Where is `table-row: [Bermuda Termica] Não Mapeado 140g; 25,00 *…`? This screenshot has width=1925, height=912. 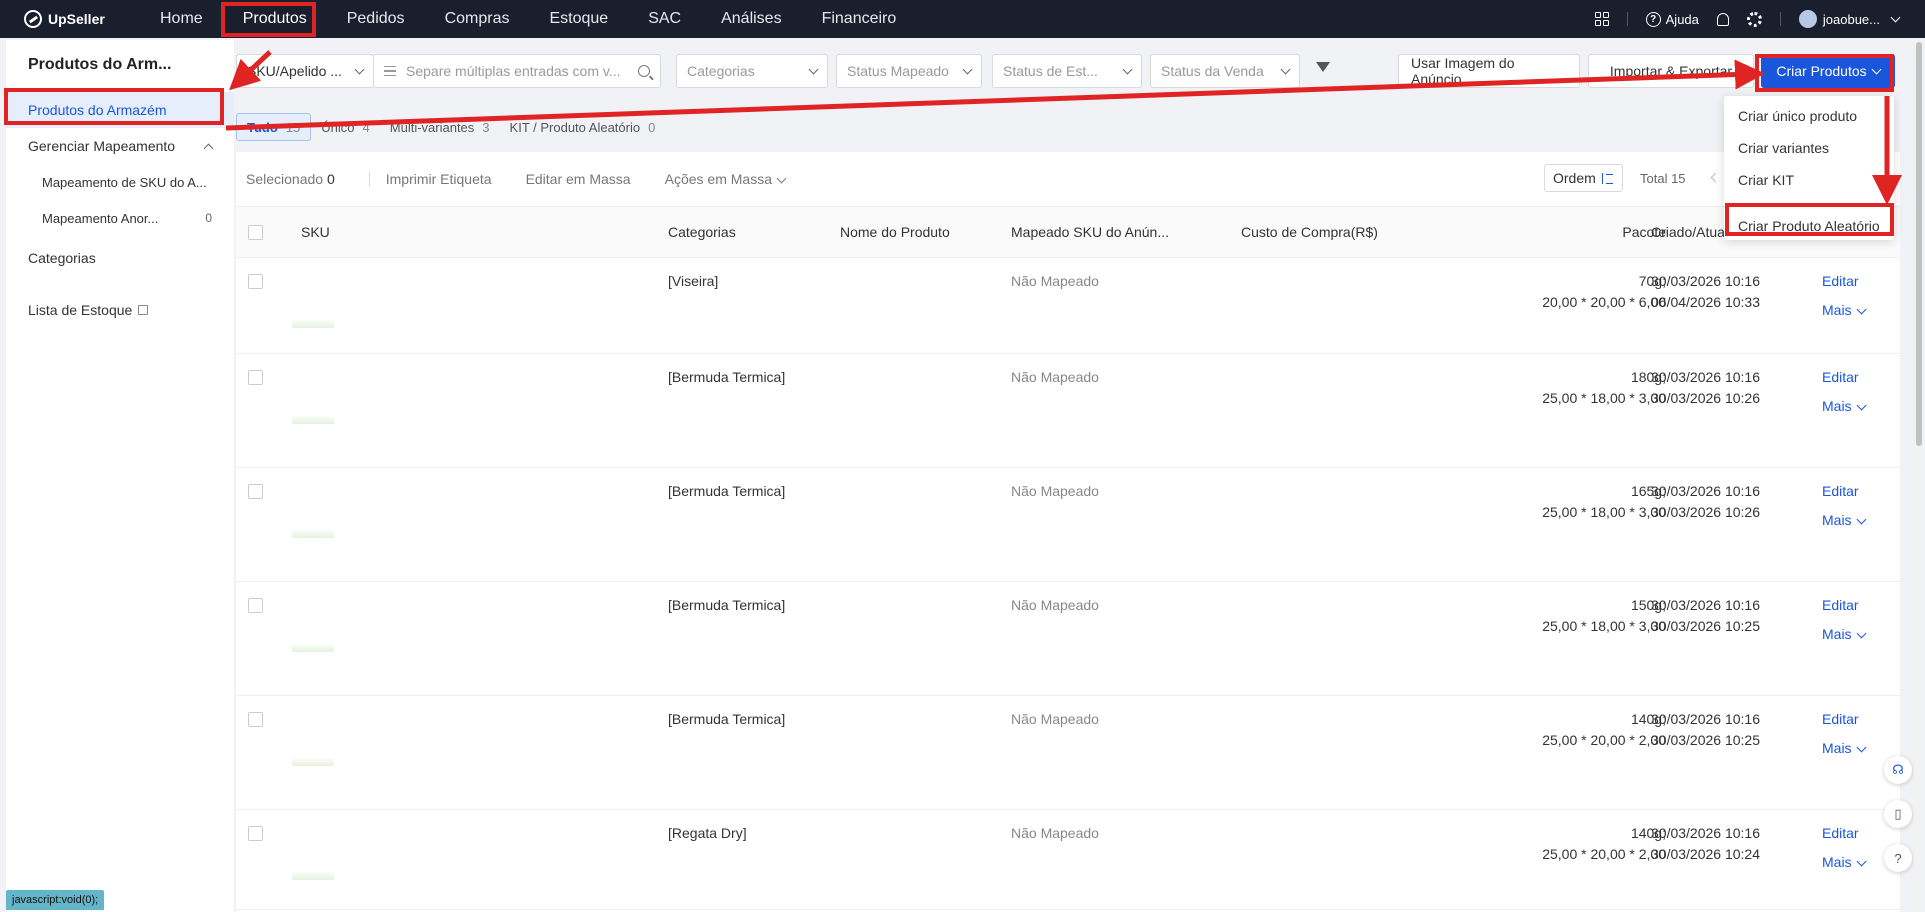
table-row: [Bermuda Termica] Não Mapeado 140g; 25,00 *… is located at coordinates (1068, 753).